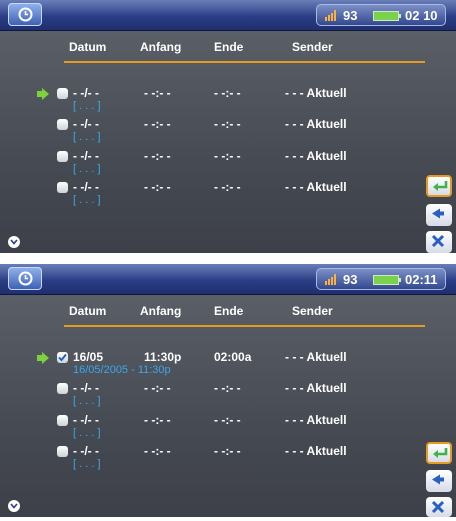 The height and width of the screenshot is (521, 456). I want to click on top-bar: 93 02:11, so click(228, 279).